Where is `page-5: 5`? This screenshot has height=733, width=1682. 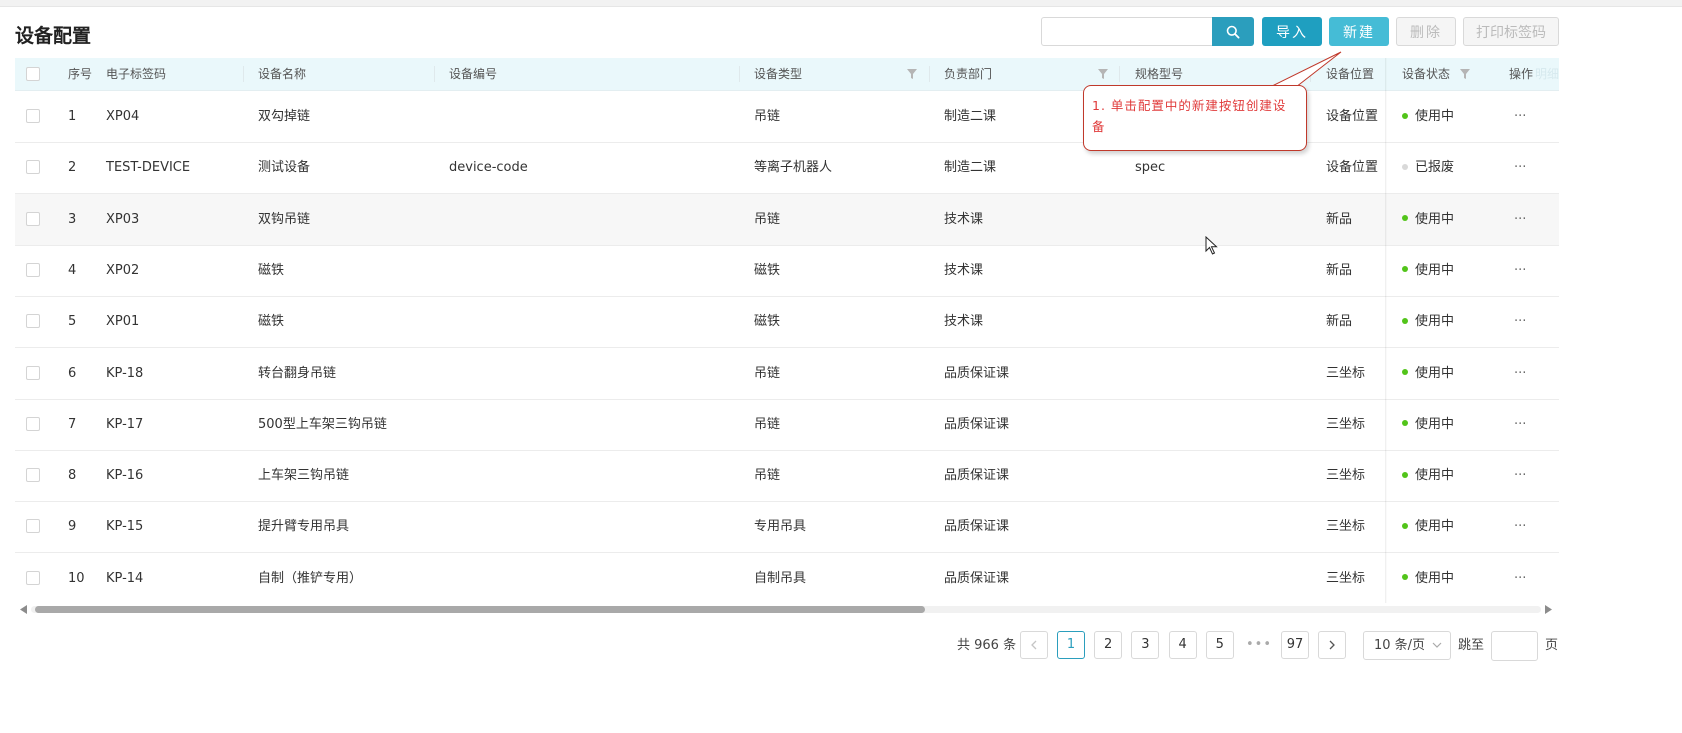
page-5: 5 is located at coordinates (1219, 645).